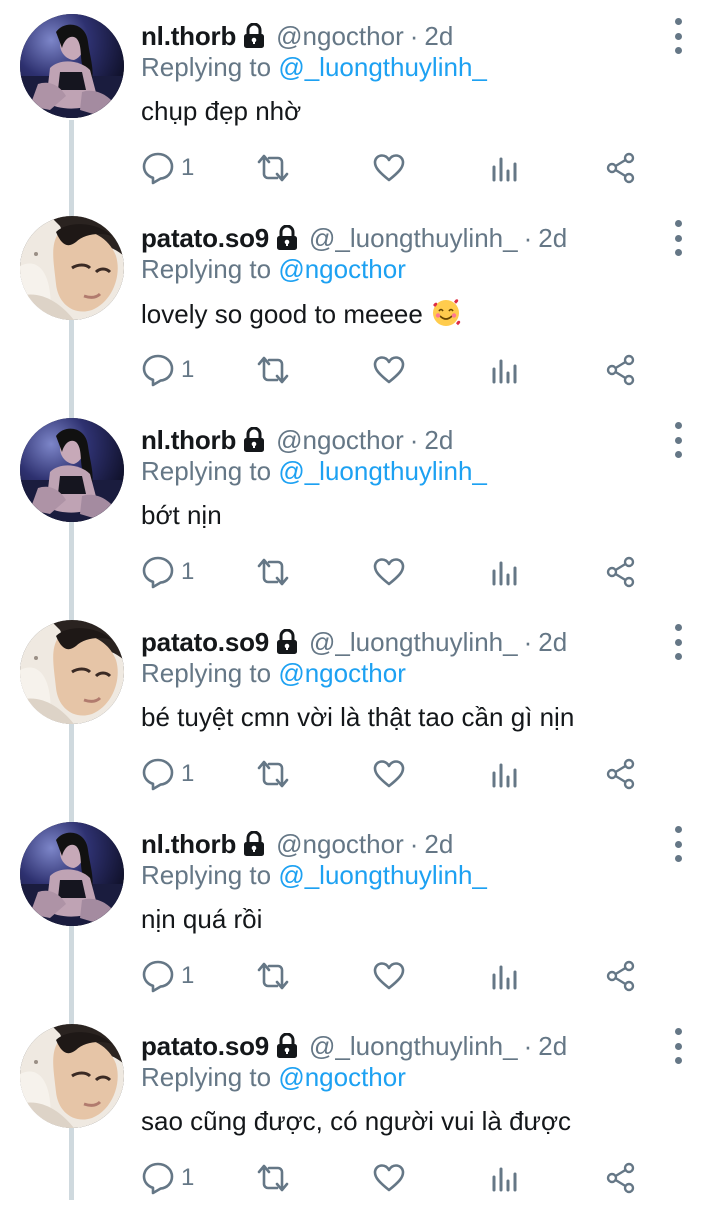  I want to click on share-icon, so click(621, 976).